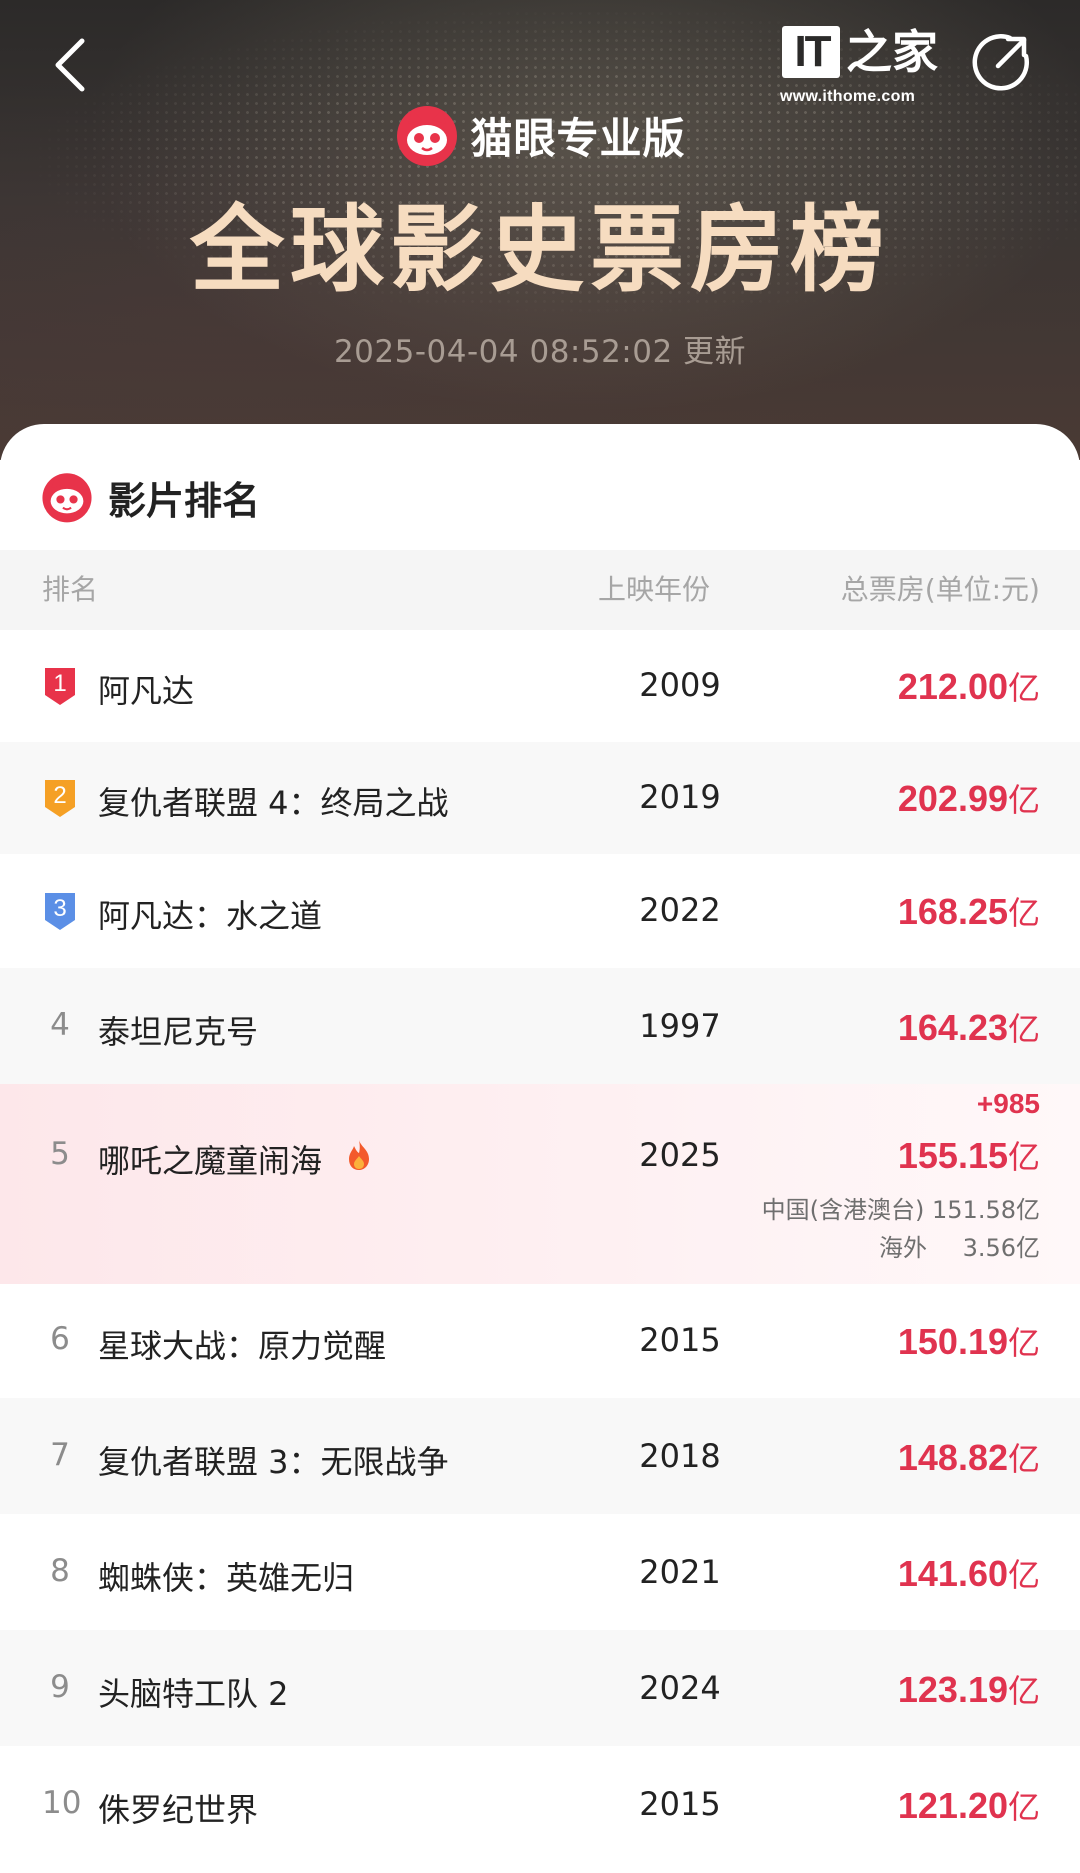 This screenshot has width=1080, height=1873. What do you see at coordinates (859, 65) in the screenshot?
I see `ithome-logo: IT 之家 www.ithome.com` at bounding box center [859, 65].